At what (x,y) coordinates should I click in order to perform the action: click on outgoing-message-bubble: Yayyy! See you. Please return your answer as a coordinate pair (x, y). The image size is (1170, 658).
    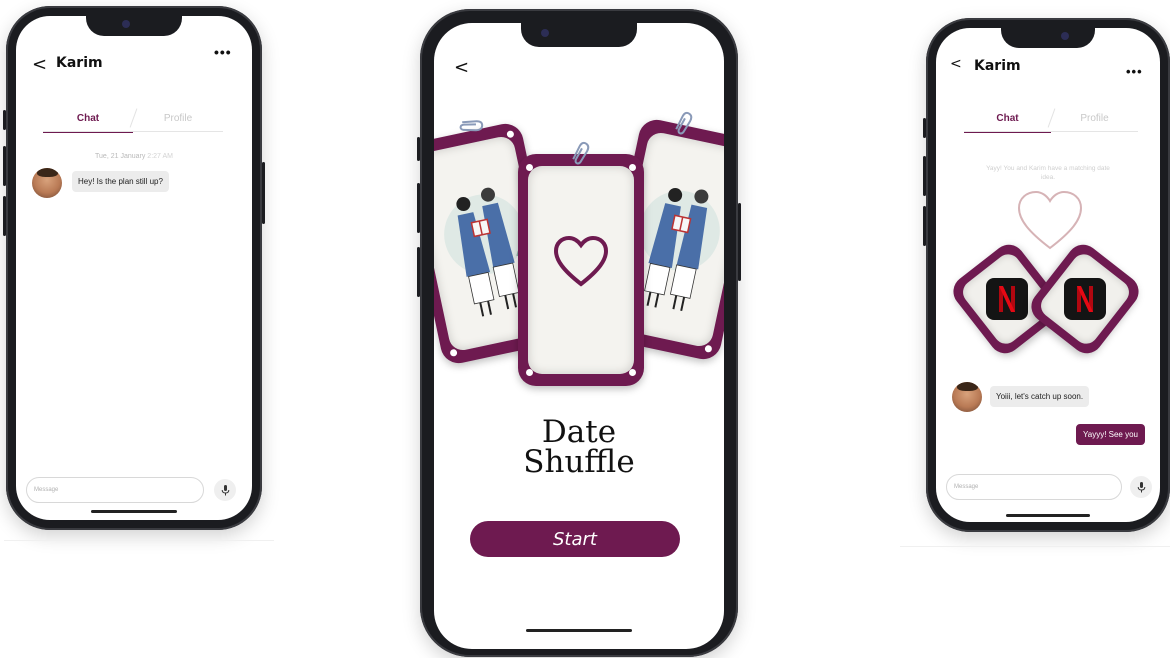
    Looking at the image, I should click on (1110, 434).